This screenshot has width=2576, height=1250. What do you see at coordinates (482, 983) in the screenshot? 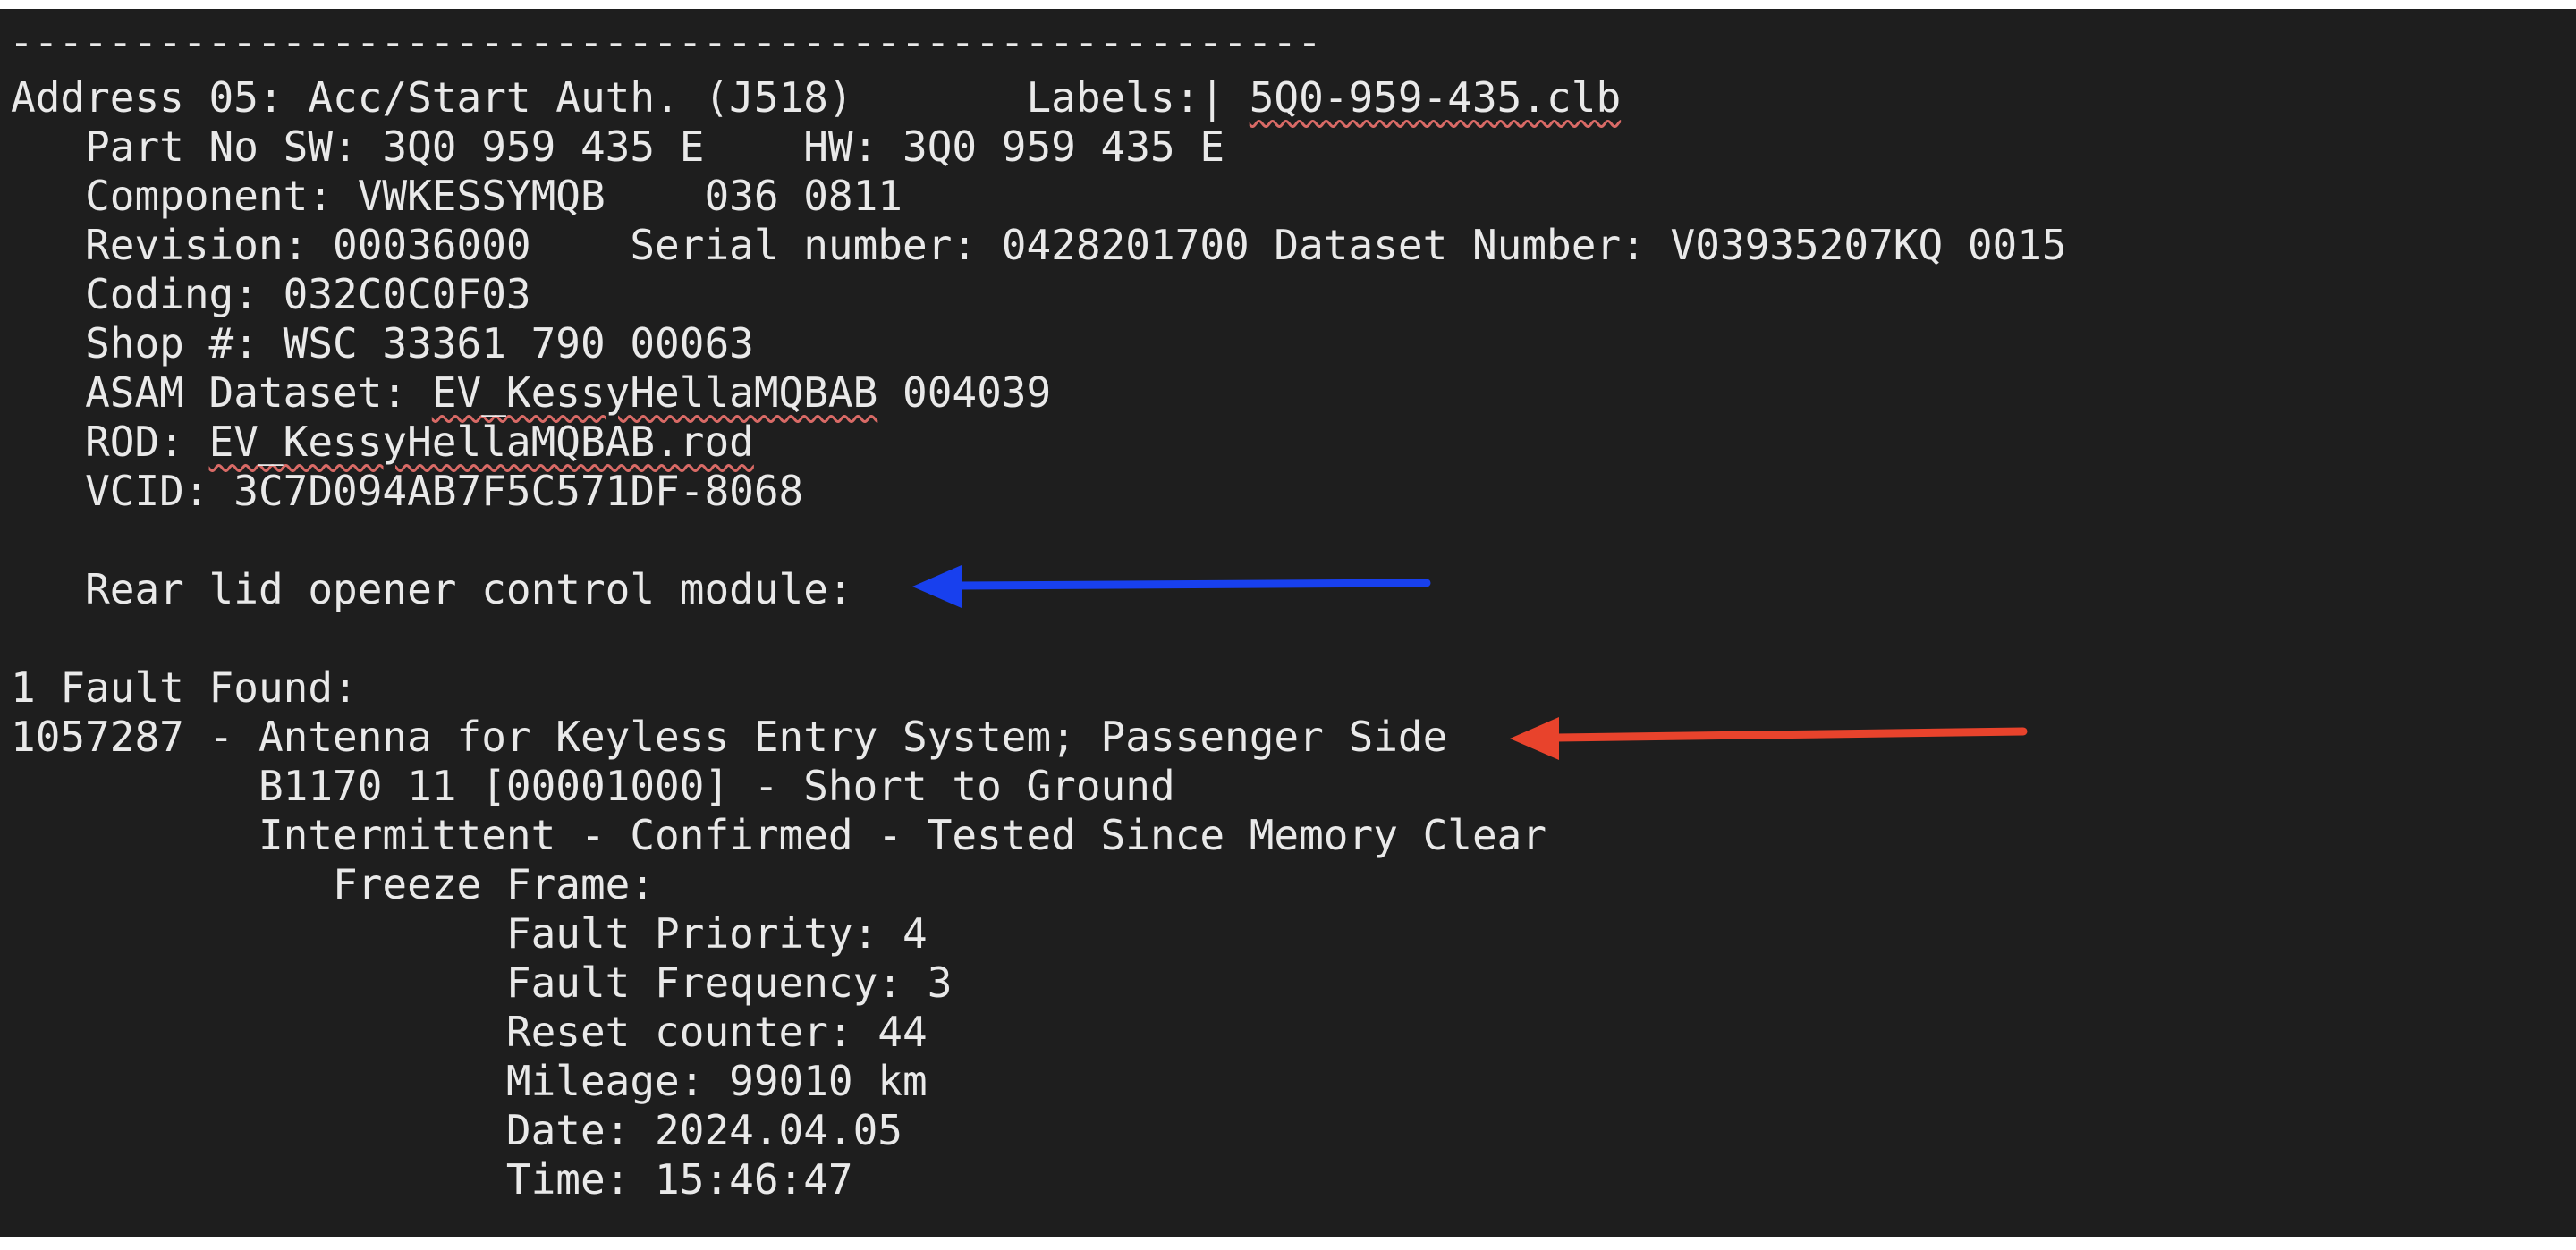
I see `fault-frequency-line: Fault Frequency: 3` at bounding box center [482, 983].